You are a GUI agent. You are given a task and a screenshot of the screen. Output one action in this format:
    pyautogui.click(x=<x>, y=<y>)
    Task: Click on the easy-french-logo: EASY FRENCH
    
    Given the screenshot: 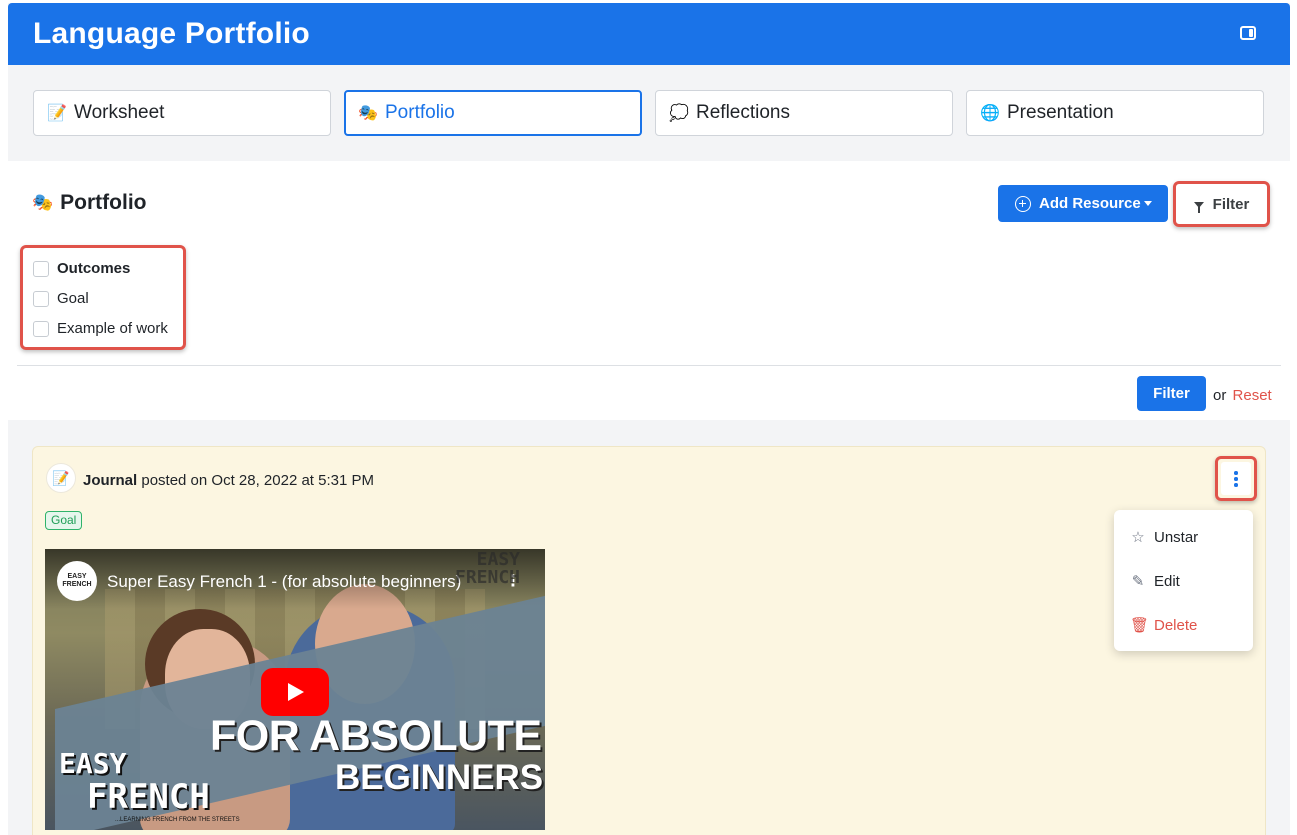 What is the action you would take?
    pyautogui.click(x=142, y=783)
    